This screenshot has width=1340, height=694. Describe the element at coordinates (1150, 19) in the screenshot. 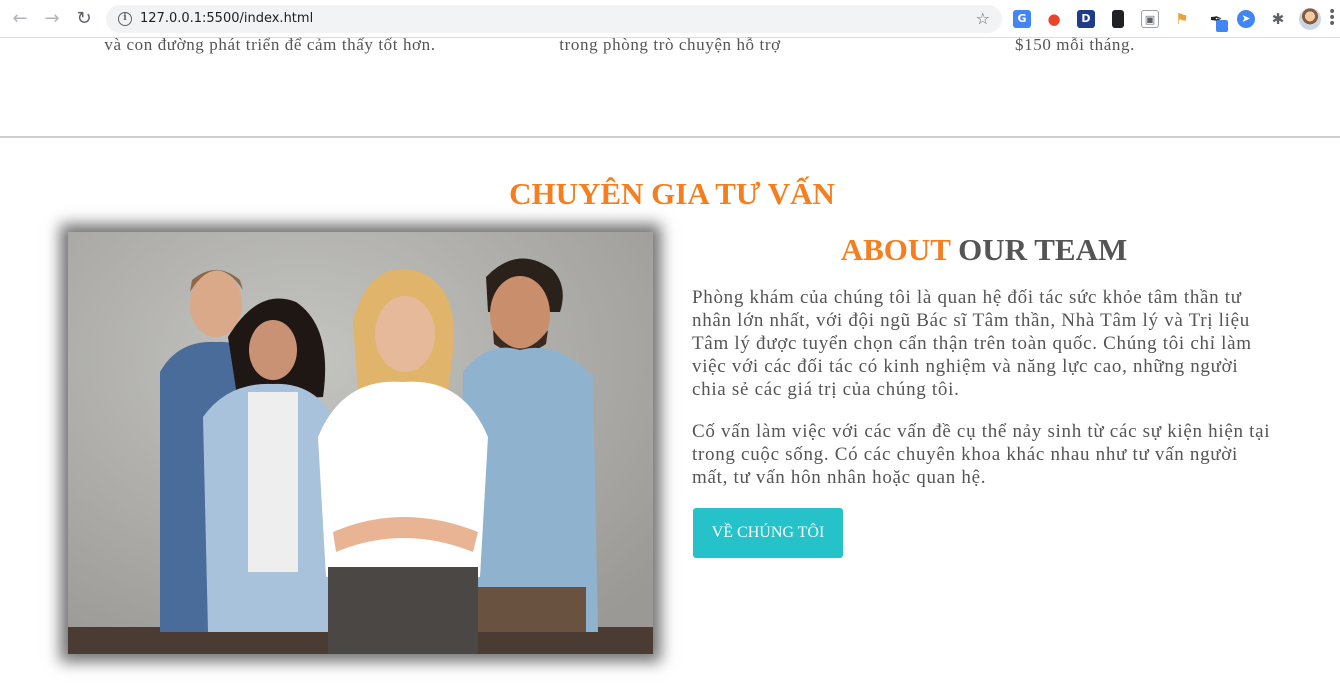

I see `language-extension-icon: ▣` at that location.